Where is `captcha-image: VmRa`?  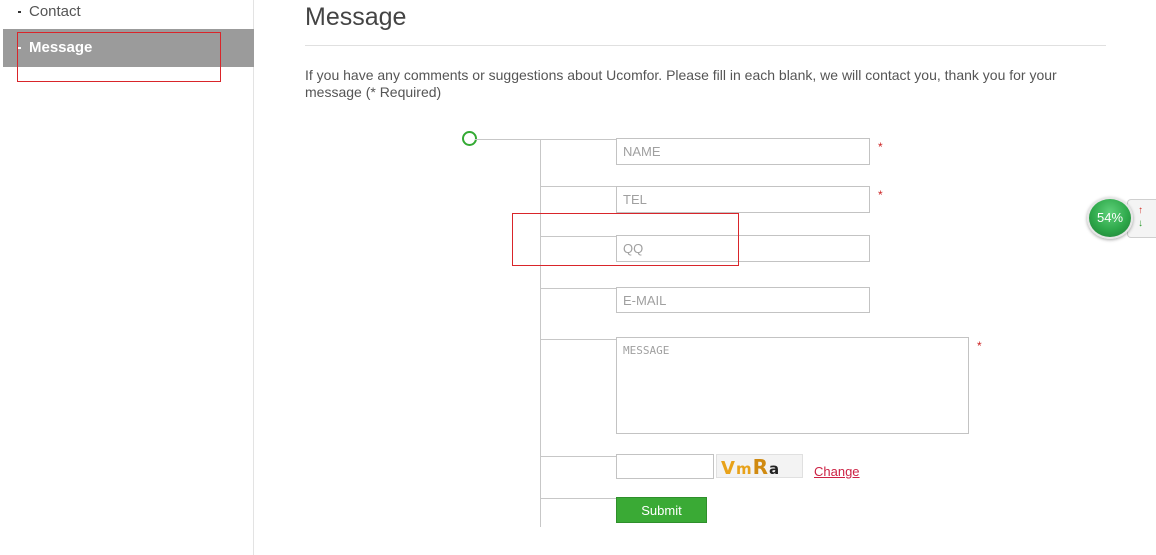
captcha-image: VmRa is located at coordinates (759, 466).